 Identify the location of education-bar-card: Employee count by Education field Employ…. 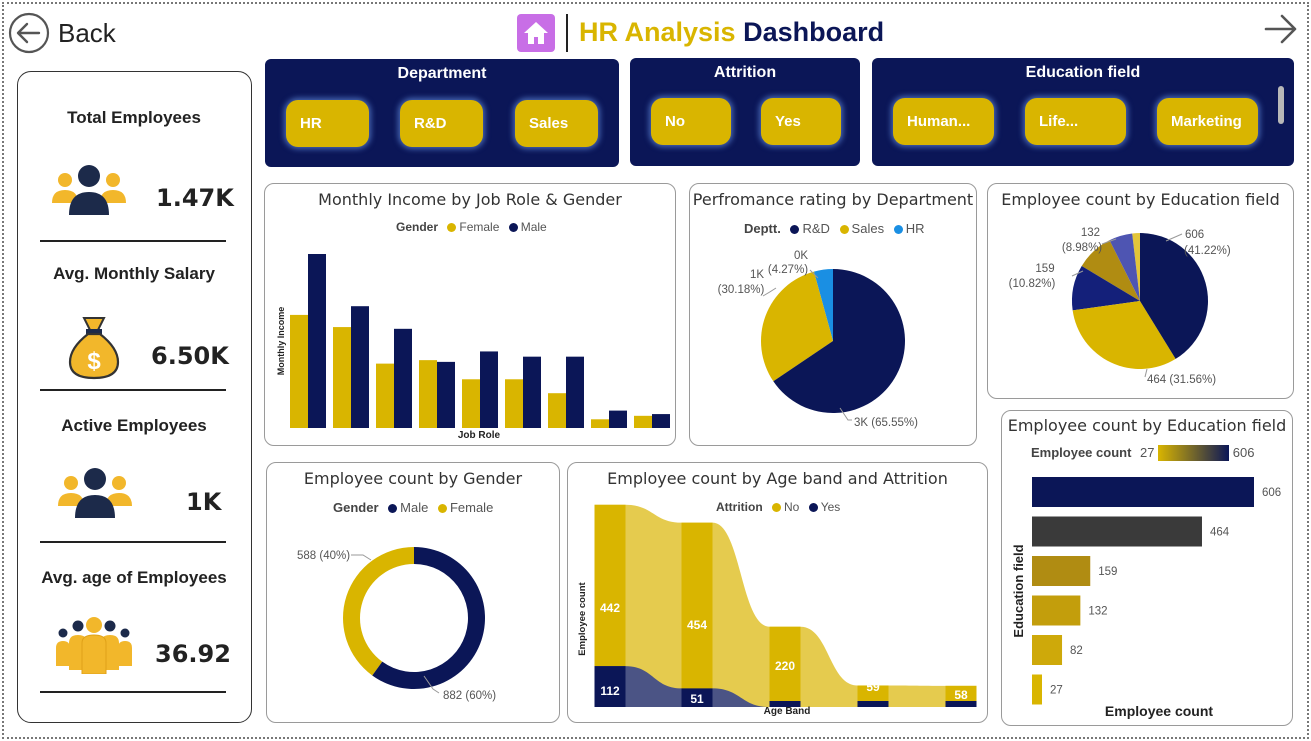
(1147, 568).